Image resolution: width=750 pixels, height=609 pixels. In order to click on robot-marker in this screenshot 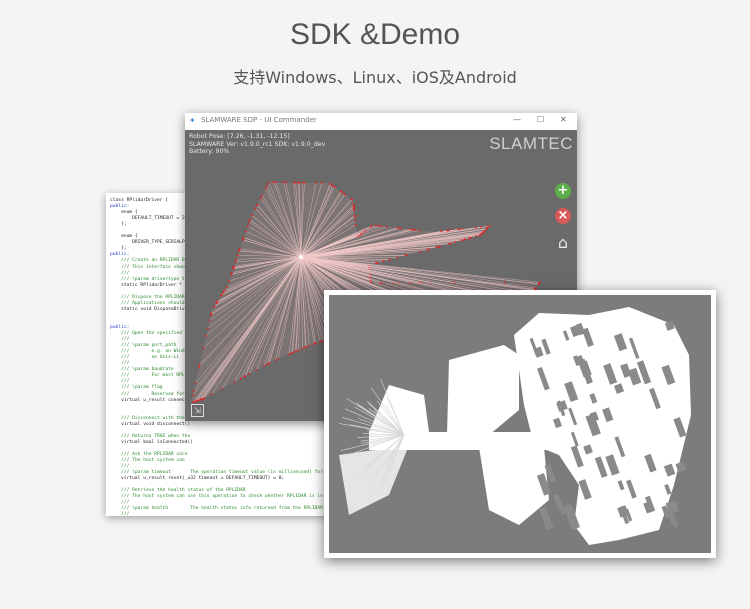, I will do `click(301, 257)`.